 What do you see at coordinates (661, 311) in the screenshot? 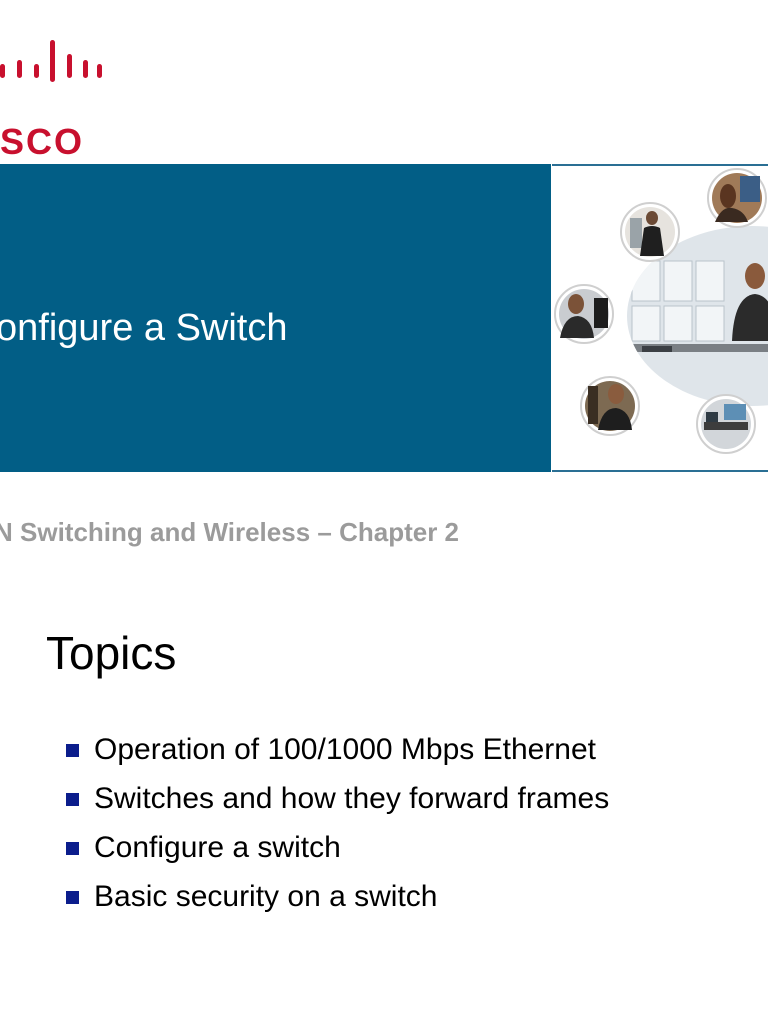
I see `people-photo-collage-icon` at bounding box center [661, 311].